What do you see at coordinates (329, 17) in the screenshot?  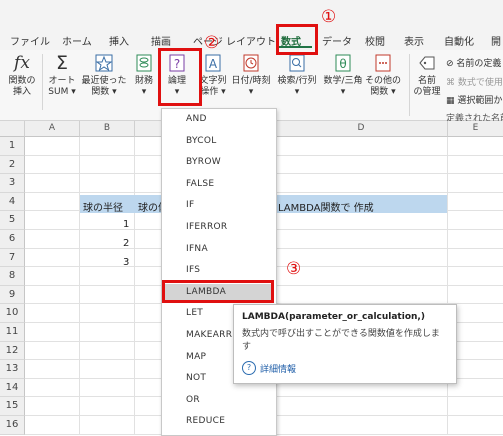 I see `marker-1: ①` at bounding box center [329, 17].